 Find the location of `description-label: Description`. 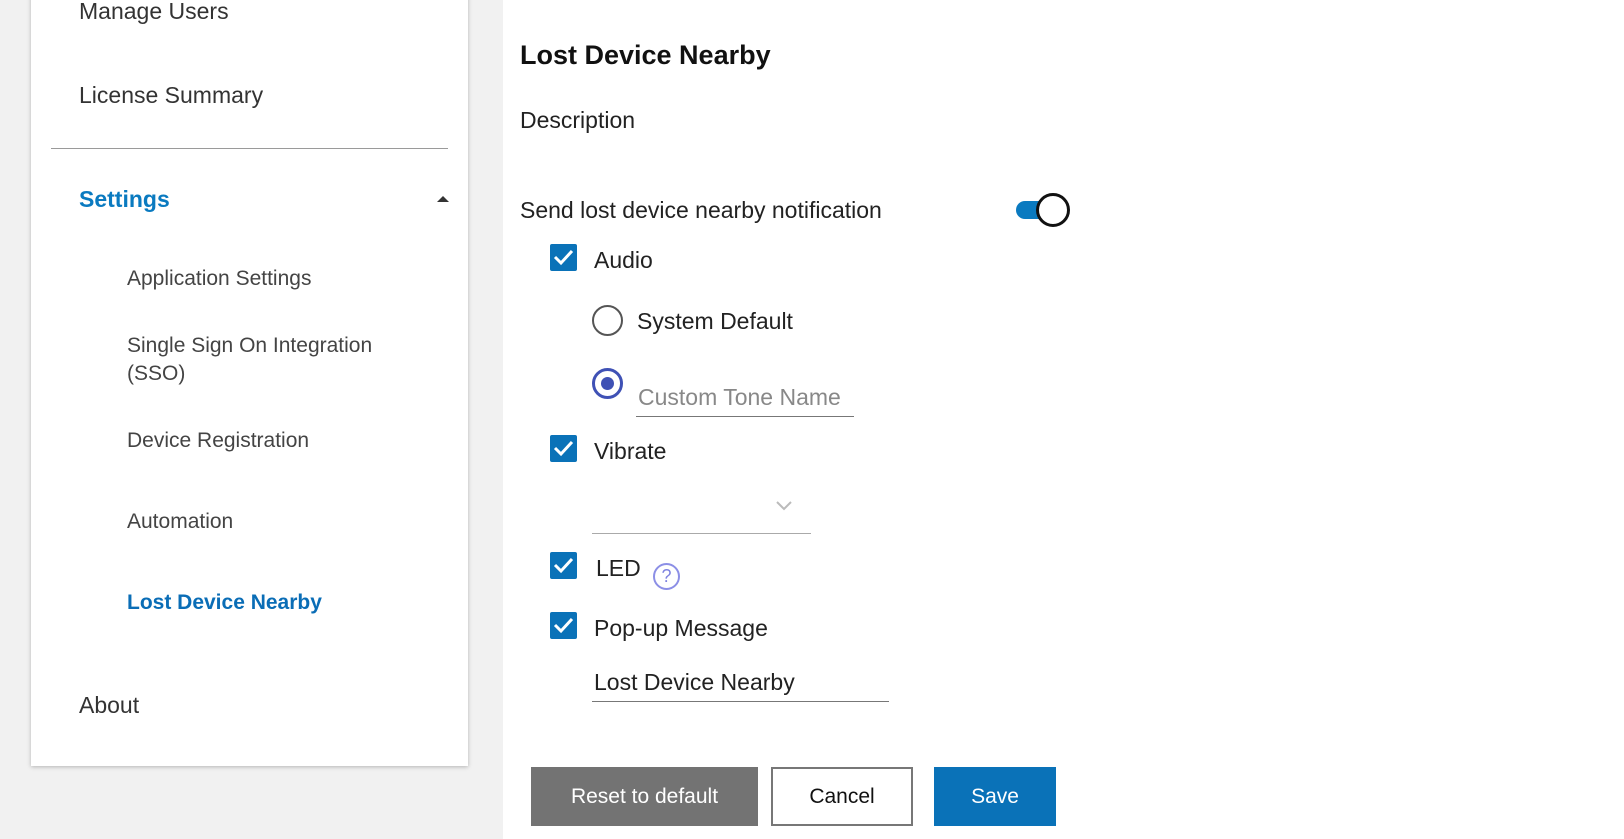

description-label: Description is located at coordinates (578, 120).